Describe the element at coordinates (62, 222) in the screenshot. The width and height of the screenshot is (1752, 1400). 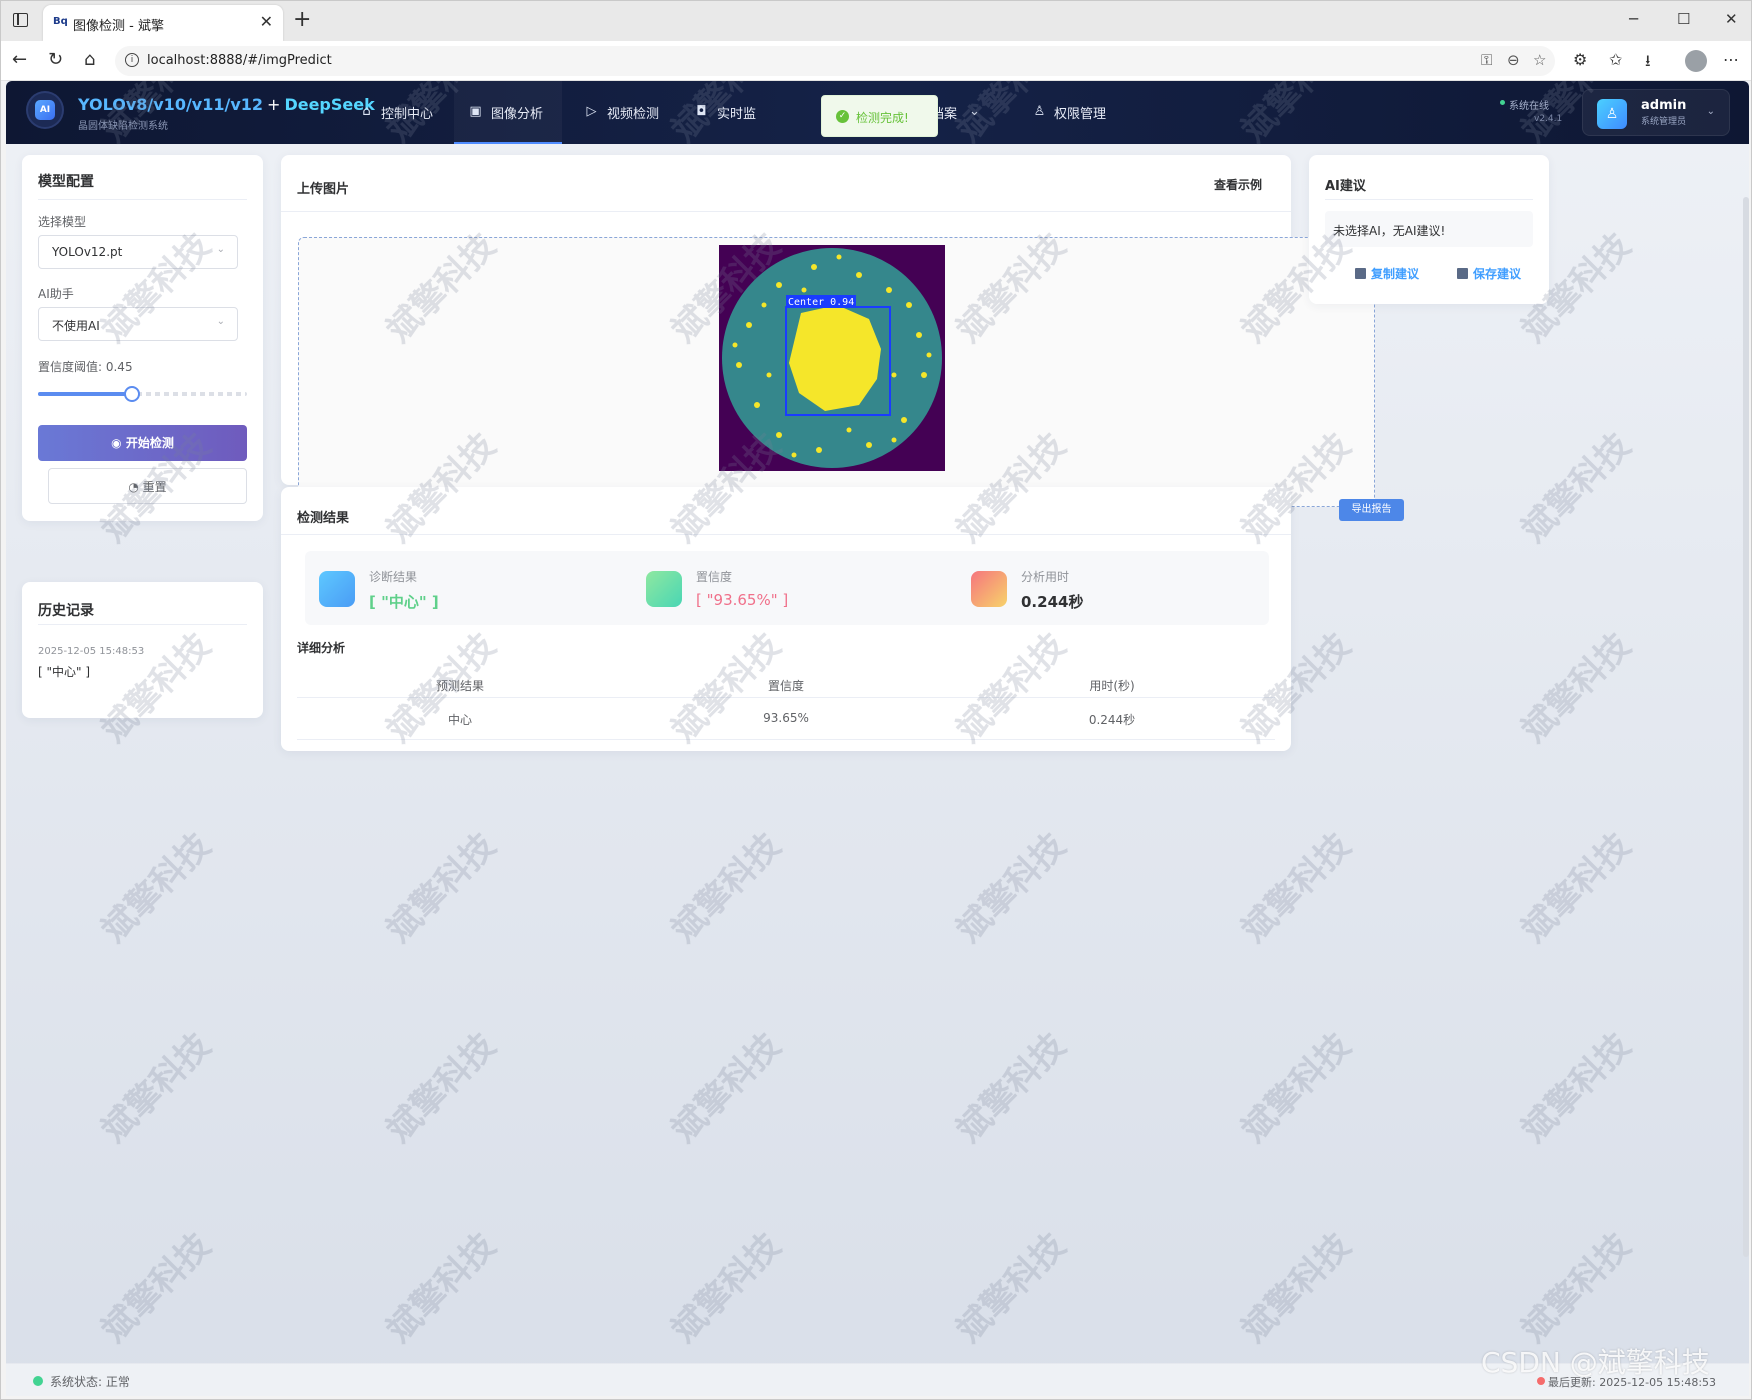
I see `model-label: 选择模型` at that location.